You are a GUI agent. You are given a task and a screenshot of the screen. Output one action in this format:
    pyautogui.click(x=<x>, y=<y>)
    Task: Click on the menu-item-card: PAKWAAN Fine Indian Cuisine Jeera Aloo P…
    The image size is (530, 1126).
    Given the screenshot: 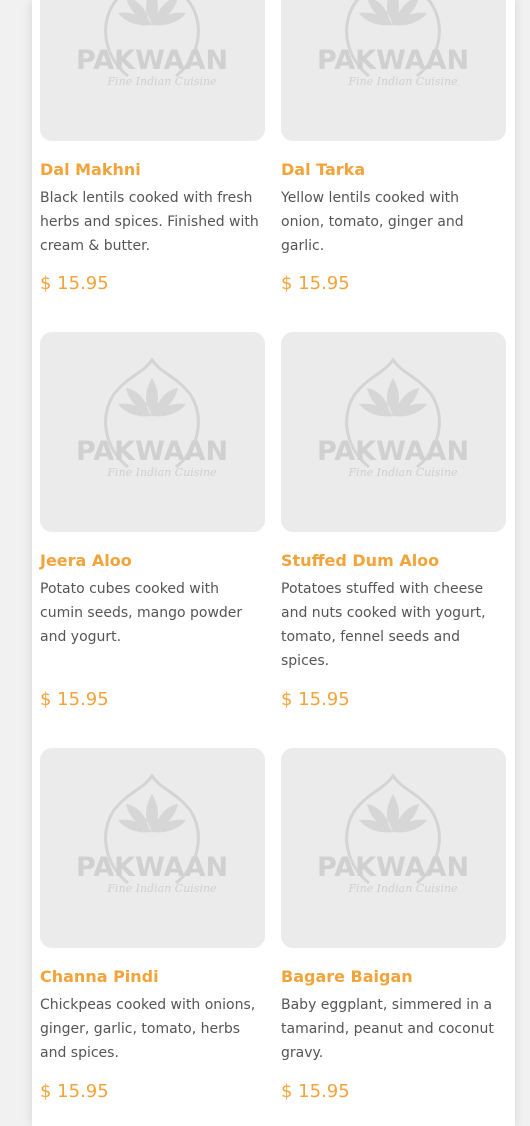 What is the action you would take?
    pyautogui.click(x=152, y=521)
    